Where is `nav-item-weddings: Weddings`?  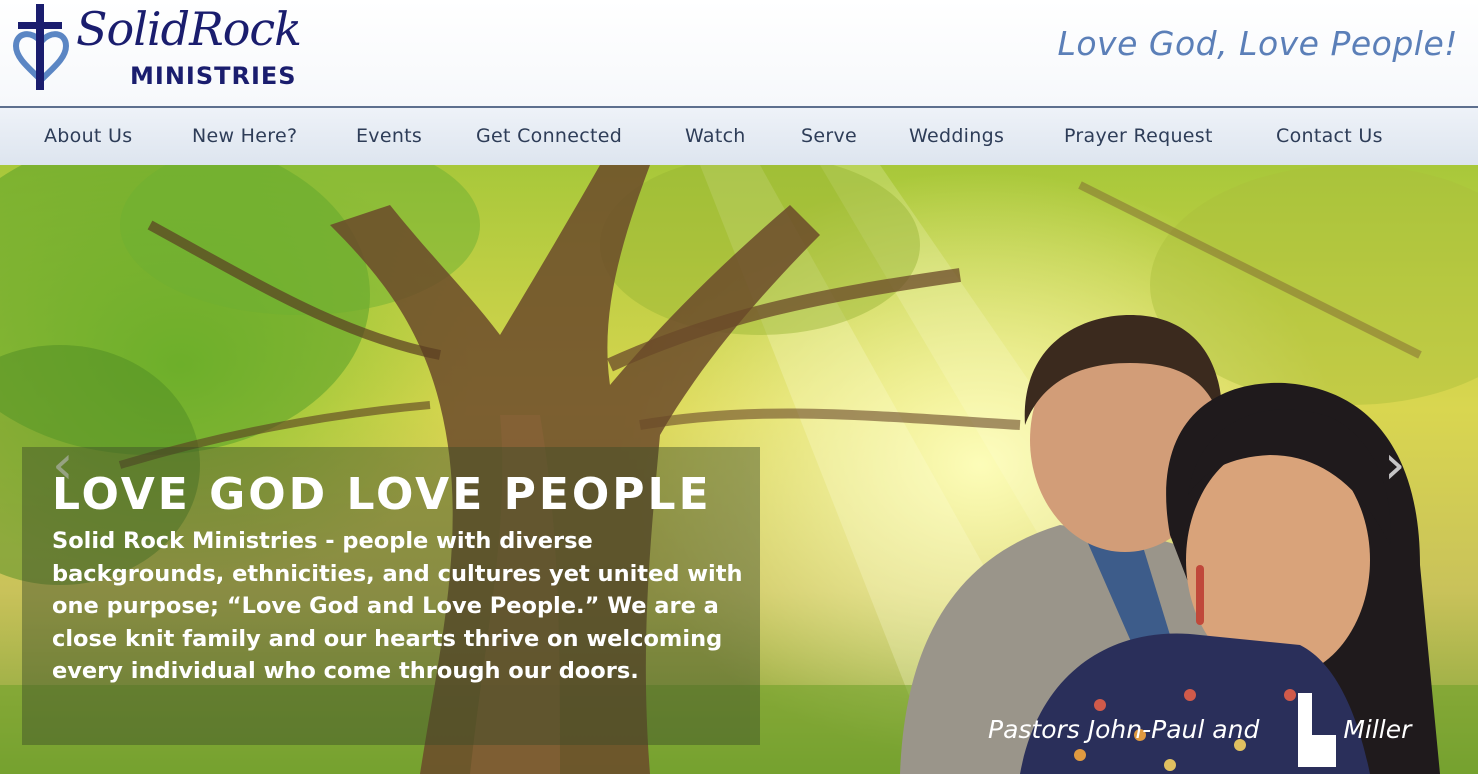 nav-item-weddings: Weddings is located at coordinates (956, 136).